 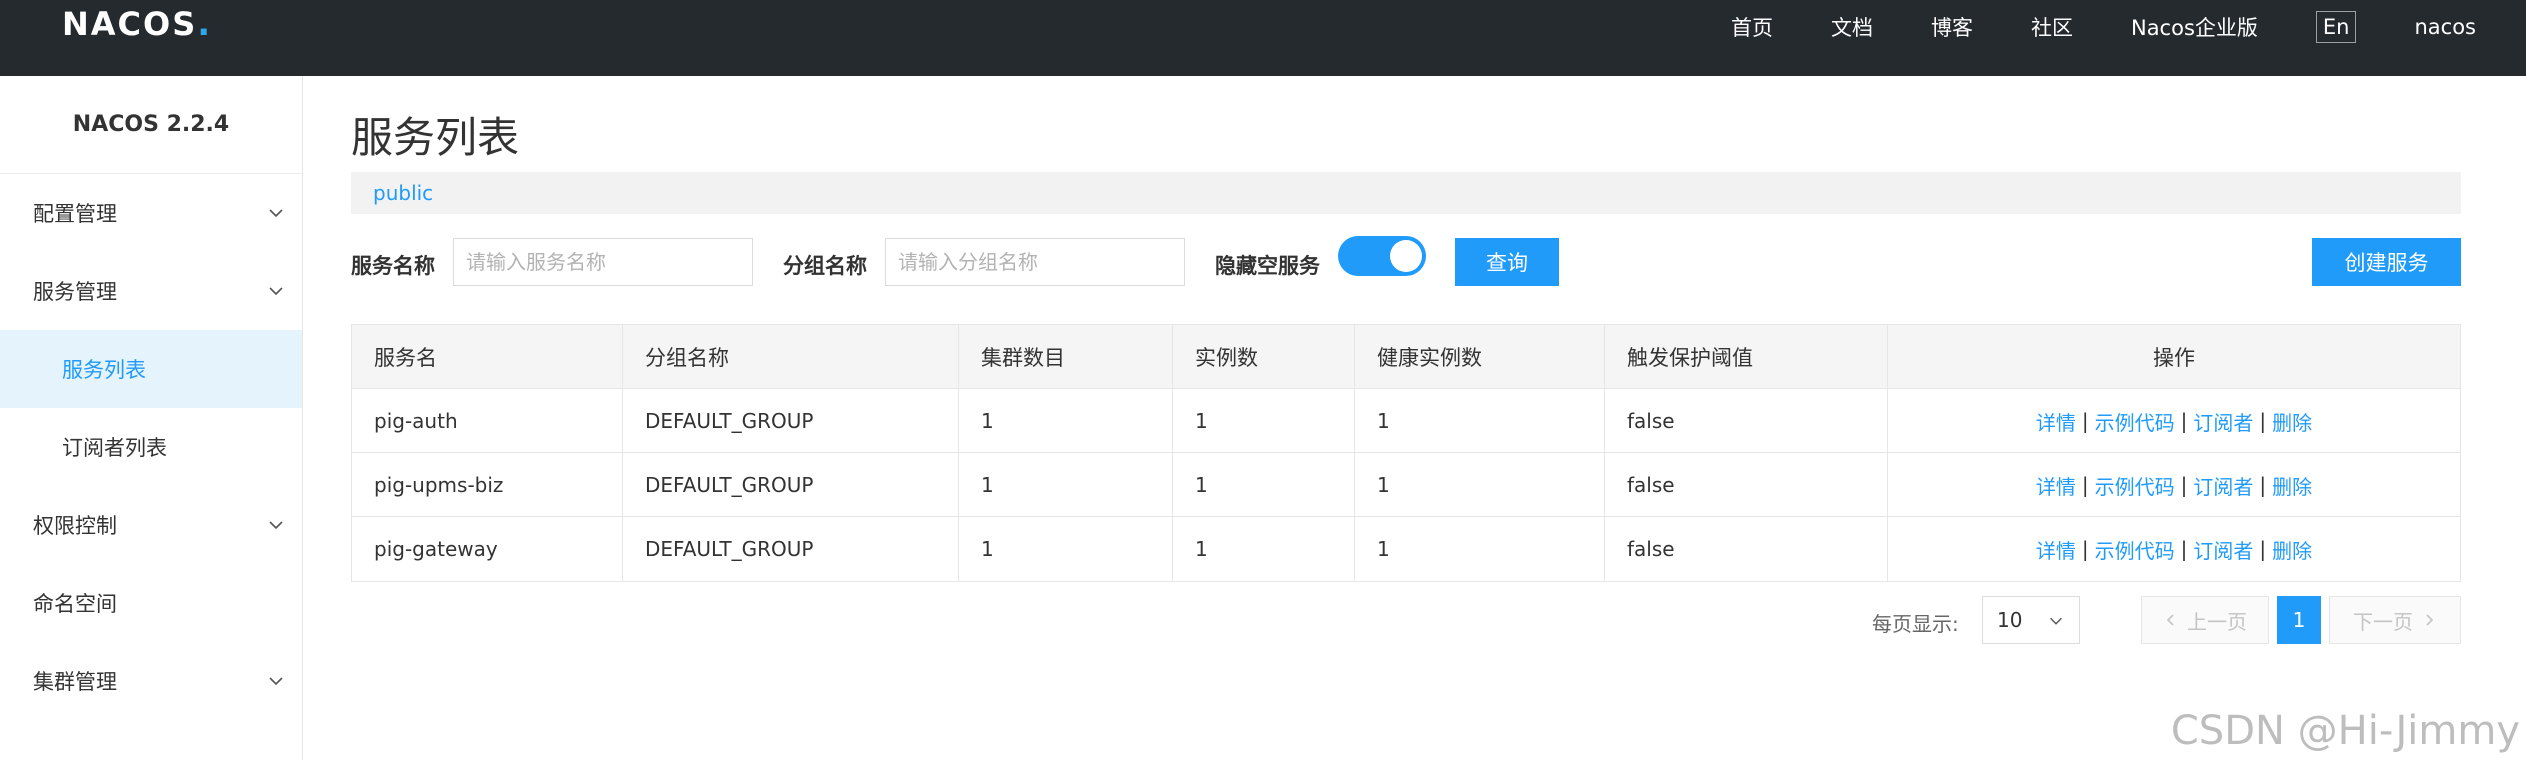 What do you see at coordinates (2031, 620) in the screenshot?
I see `page-size-select: 10` at bounding box center [2031, 620].